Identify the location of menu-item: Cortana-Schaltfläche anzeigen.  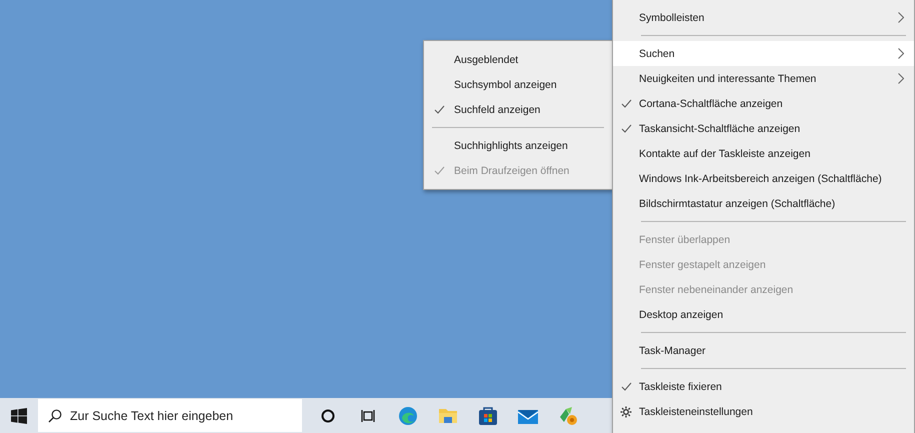
(763, 103).